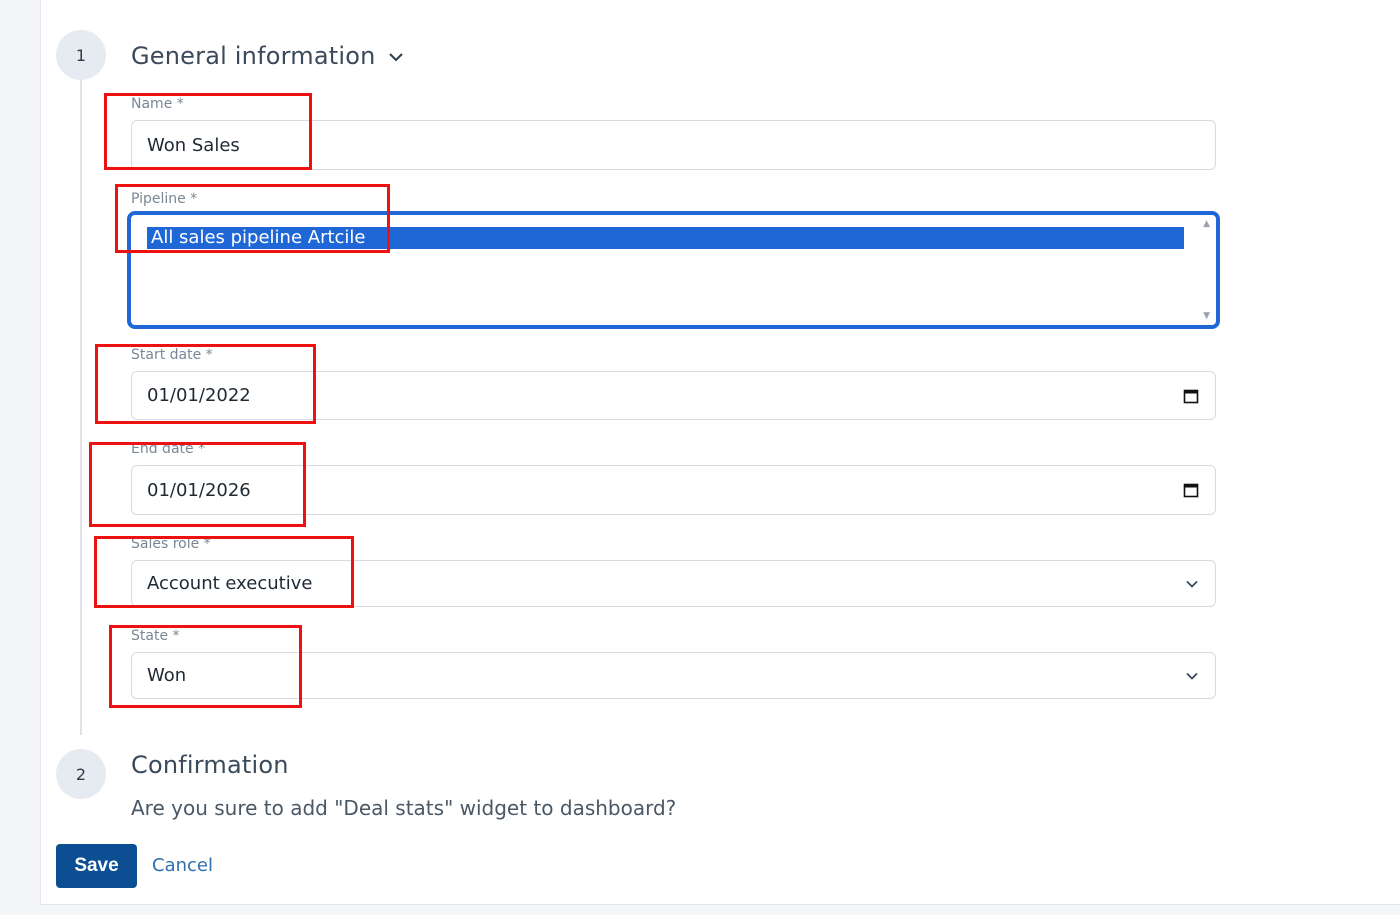 The height and width of the screenshot is (915, 1400). Describe the element at coordinates (172, 355) in the screenshot. I see `start-date-label: Start date *` at that location.